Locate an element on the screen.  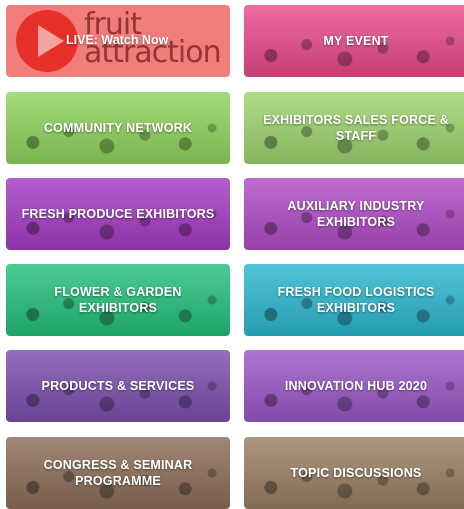
tile-label: FRESH FOOD LOGISTICS EXHIBITORS is located at coordinates (356, 300).